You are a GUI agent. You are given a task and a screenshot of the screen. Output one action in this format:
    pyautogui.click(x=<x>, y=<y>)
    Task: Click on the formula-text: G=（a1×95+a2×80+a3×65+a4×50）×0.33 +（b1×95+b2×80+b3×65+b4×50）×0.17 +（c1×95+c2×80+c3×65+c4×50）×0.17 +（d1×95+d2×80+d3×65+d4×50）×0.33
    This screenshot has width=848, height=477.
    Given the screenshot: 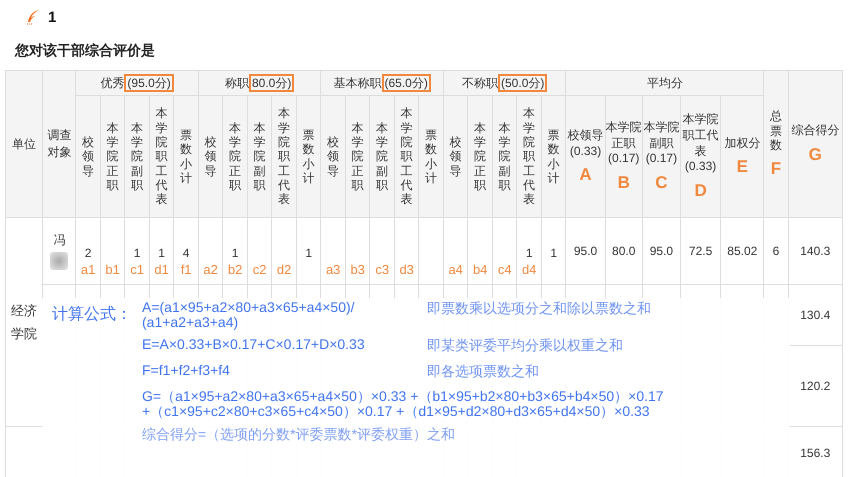 What is the action you would take?
    pyautogui.click(x=403, y=404)
    